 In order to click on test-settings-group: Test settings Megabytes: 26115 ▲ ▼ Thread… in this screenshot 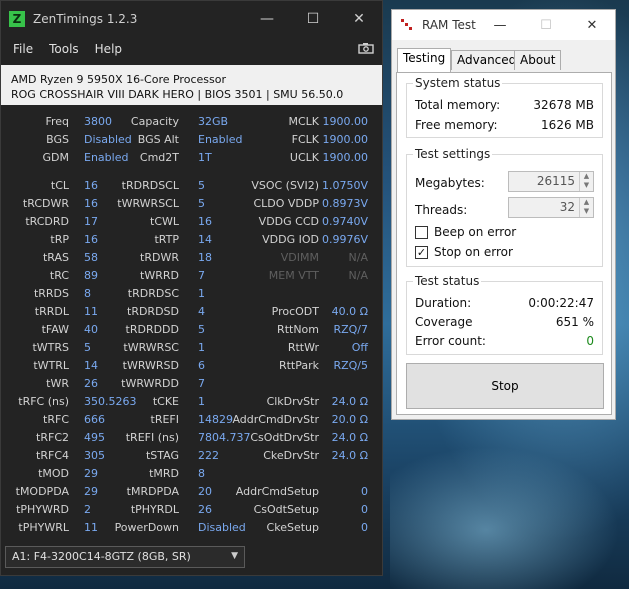, I will do `click(504, 207)`.